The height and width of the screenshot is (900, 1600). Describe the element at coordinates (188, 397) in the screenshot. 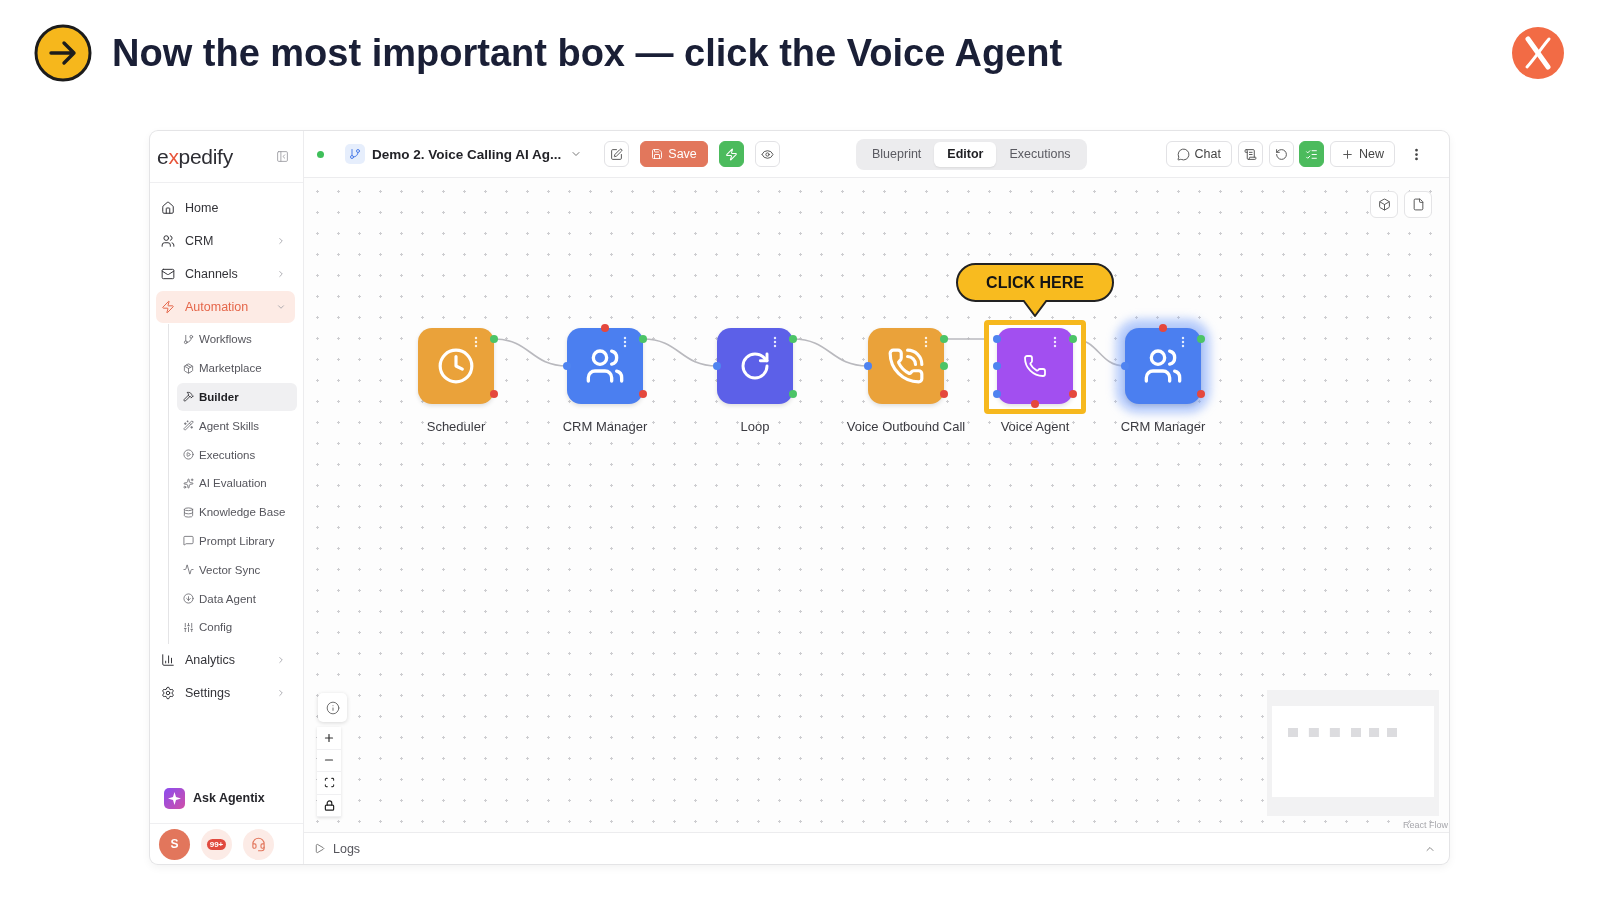

I see `hammer-icon` at that location.